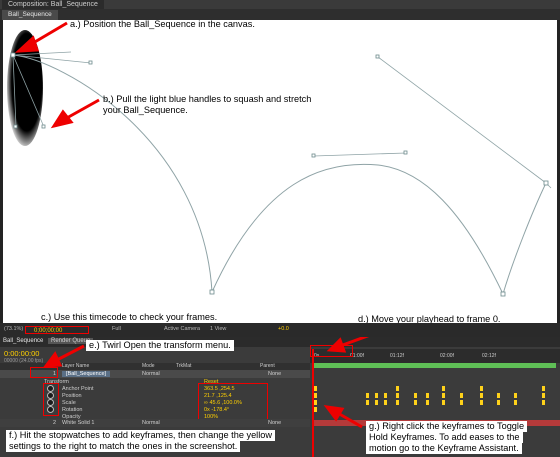  Describe the element at coordinates (145, 110) in the screenshot. I see `annotation-b-line2: your Ball_Sequence.` at that location.